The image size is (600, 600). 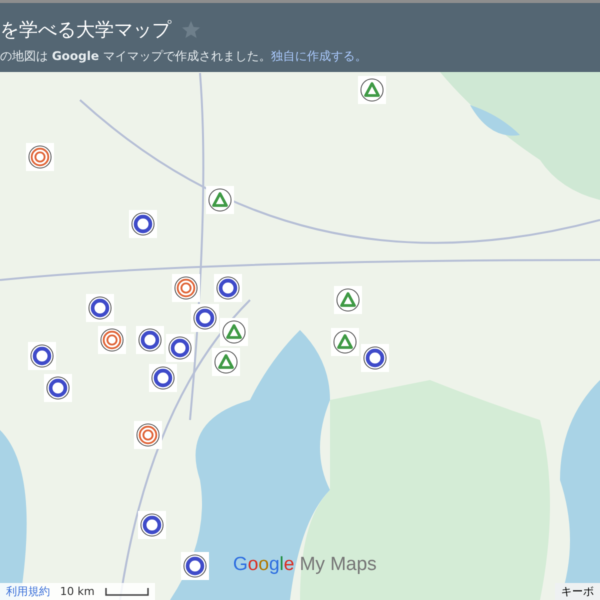 What do you see at coordinates (191, 30) in the screenshot?
I see `star-icon` at bounding box center [191, 30].